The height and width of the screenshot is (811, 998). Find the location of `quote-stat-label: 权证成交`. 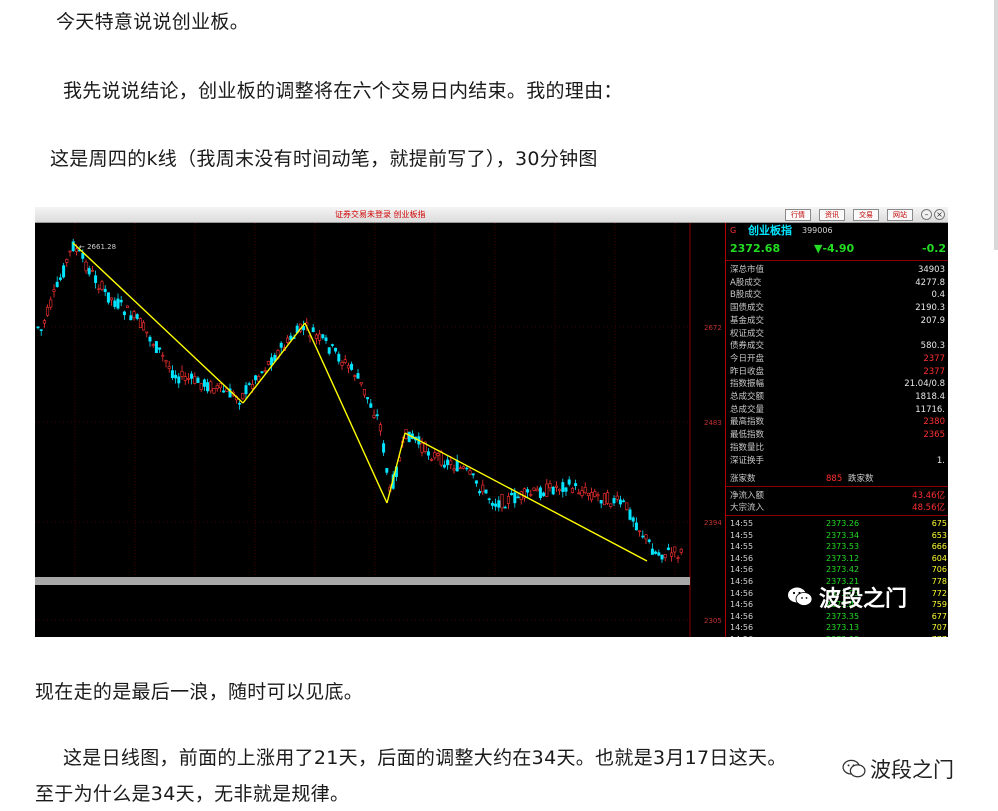

quote-stat-label: 权证成交 is located at coordinates (747, 333).